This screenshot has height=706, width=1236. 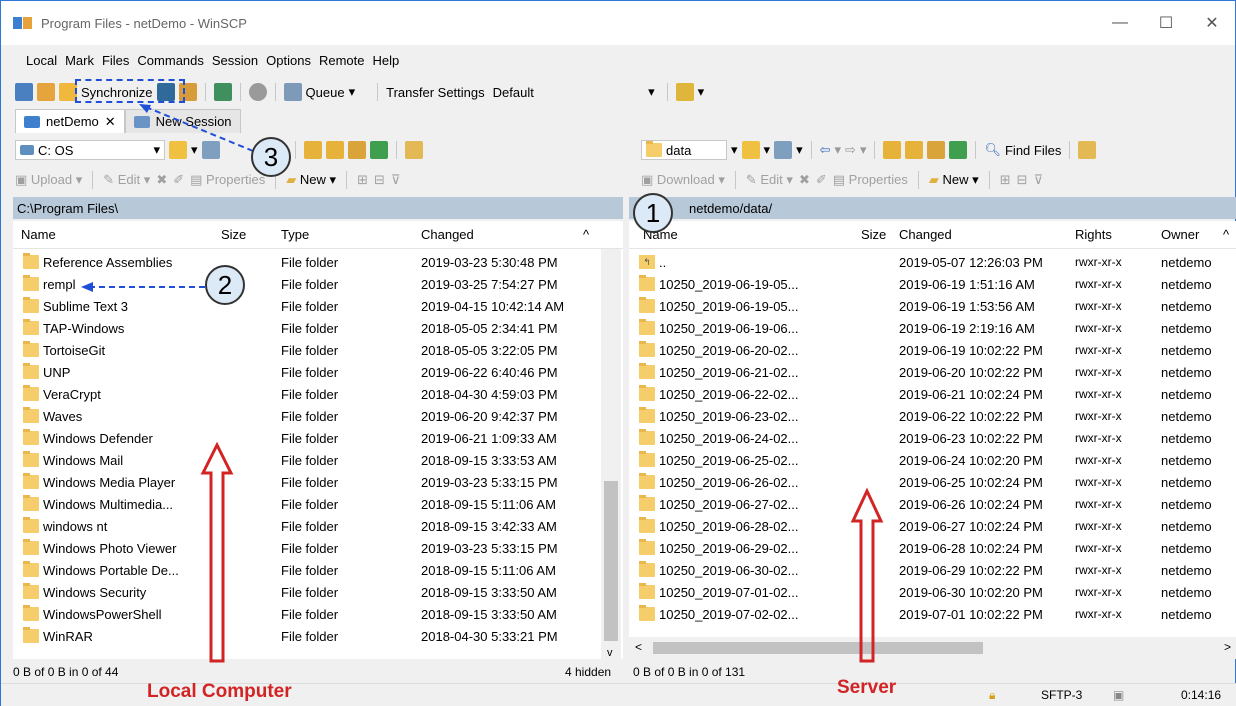 I want to click on annotation-badge-2: 2, so click(x=225, y=285).